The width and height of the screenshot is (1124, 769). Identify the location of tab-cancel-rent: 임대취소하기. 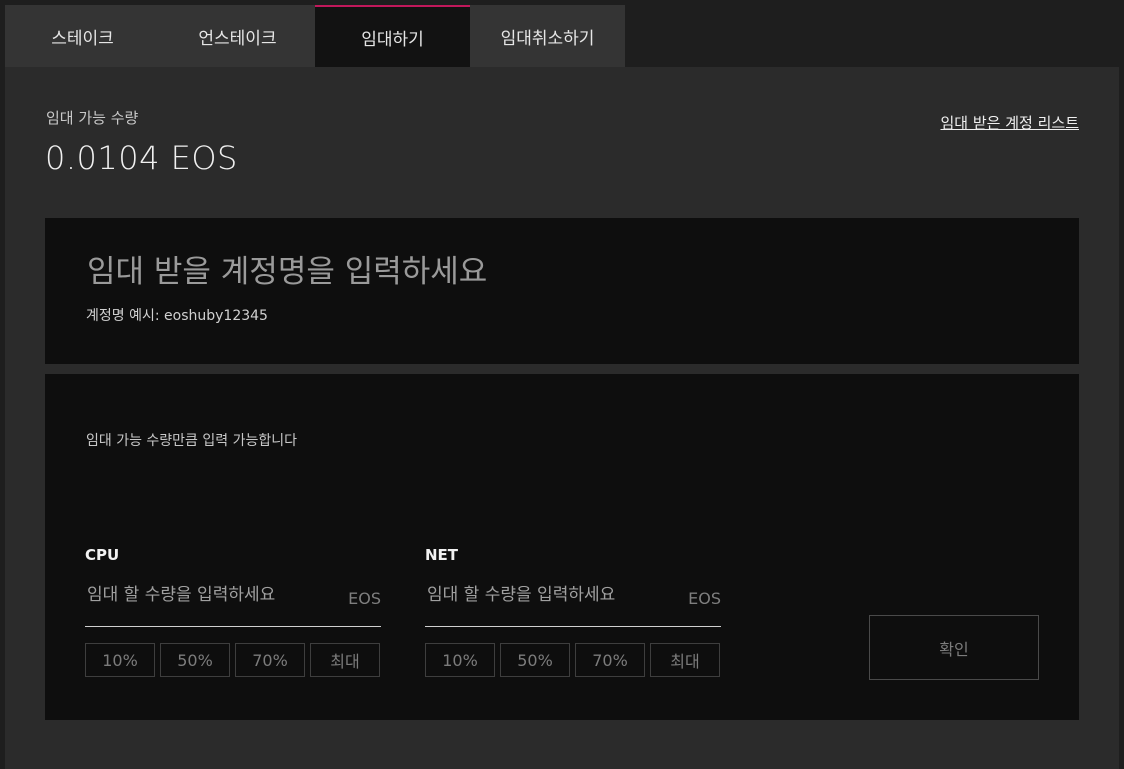
(547, 36).